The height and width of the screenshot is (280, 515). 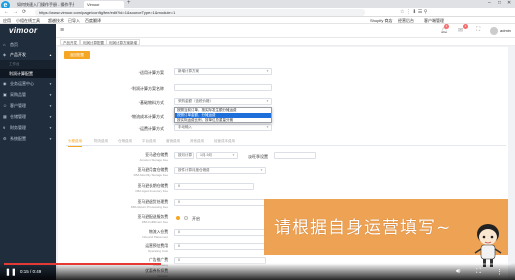 What do you see at coordinates (363, 228) in the screenshot?
I see `caption-text: 请根据自身运营填写~` at bounding box center [363, 228].